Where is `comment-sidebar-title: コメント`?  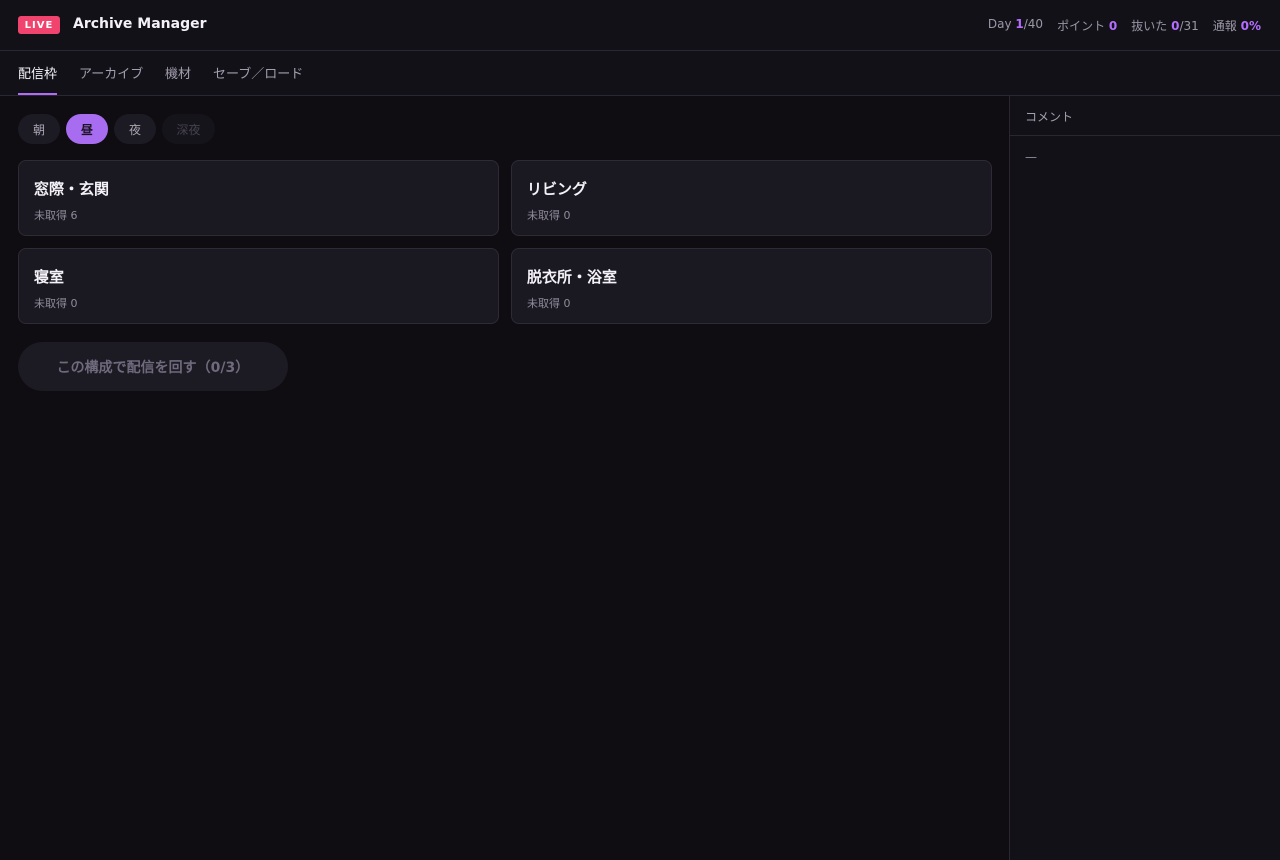 comment-sidebar-title: コメント is located at coordinates (1145, 116).